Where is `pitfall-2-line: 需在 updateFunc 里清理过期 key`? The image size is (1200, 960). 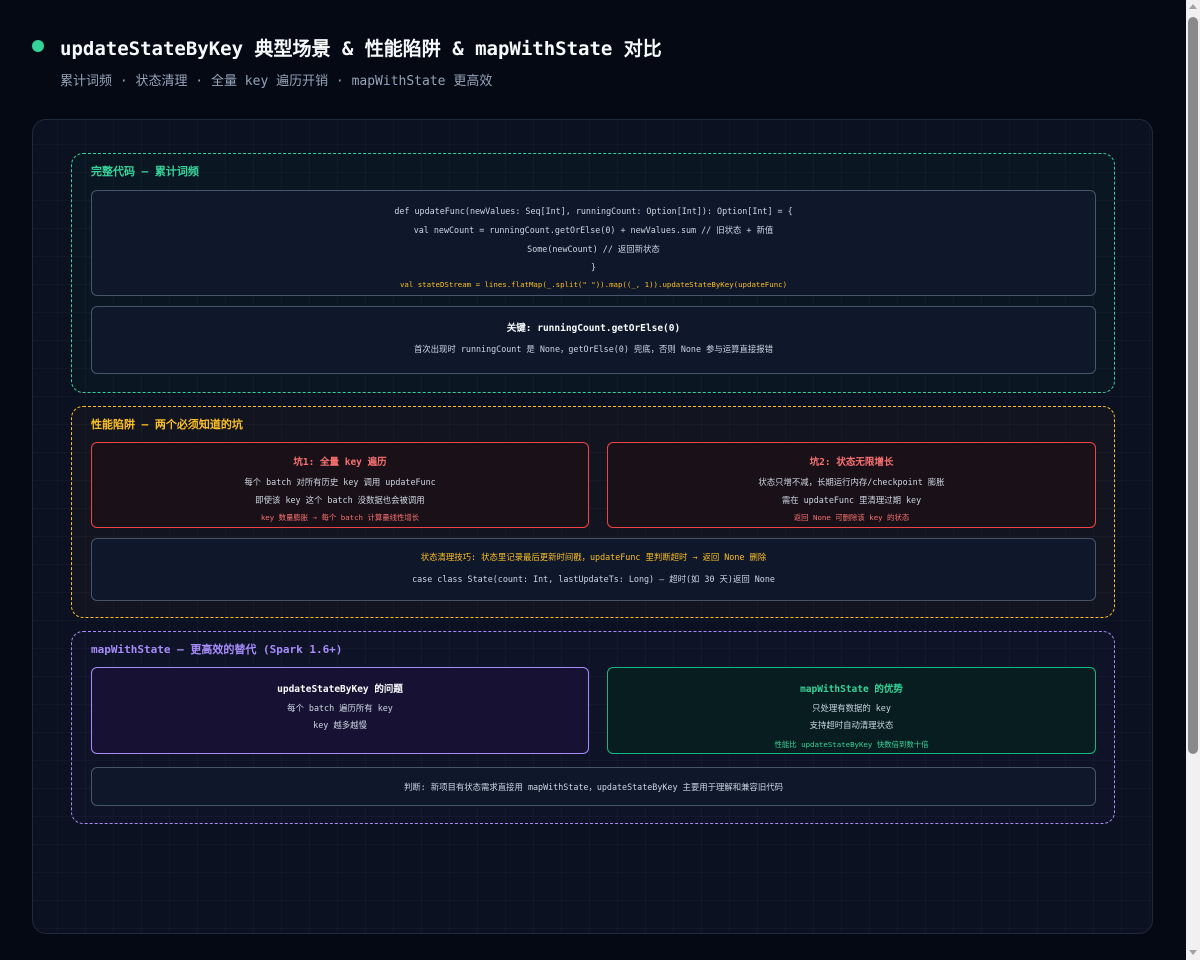
pitfall-2-line: 需在 updateFunc 里清理过期 key is located at coordinates (851, 500).